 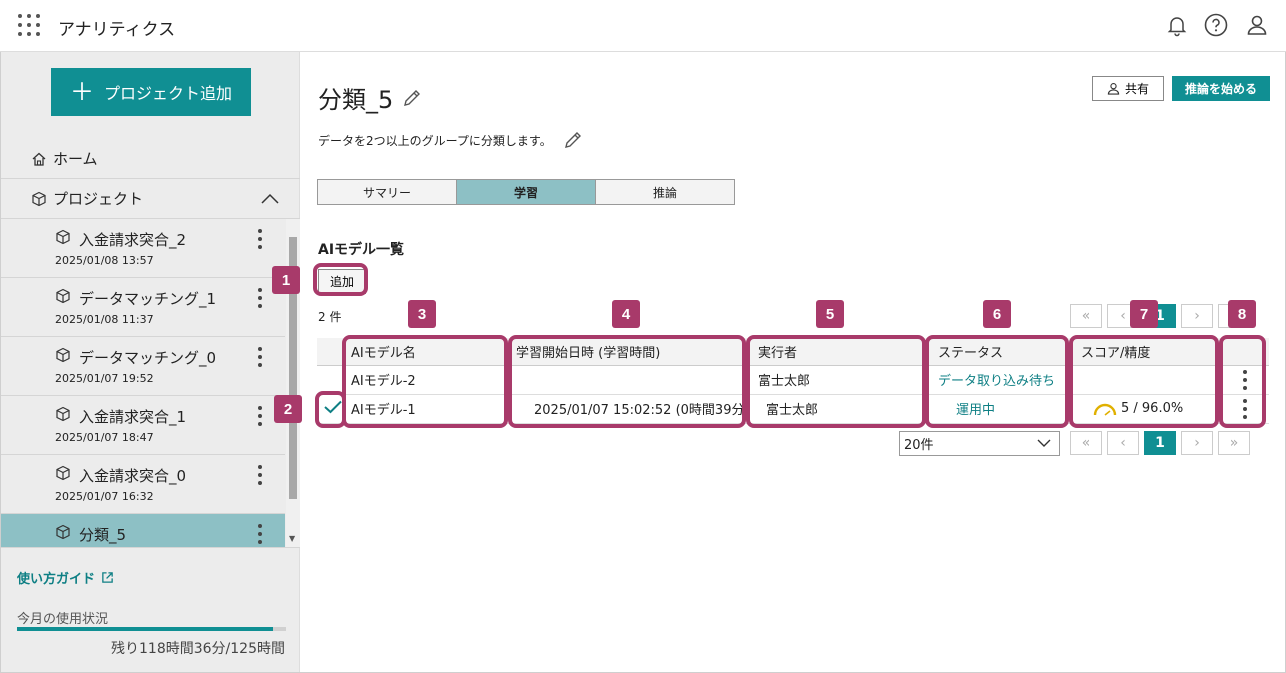 I want to click on project-date: 2025/01/08 11:37, so click(x=104, y=319).